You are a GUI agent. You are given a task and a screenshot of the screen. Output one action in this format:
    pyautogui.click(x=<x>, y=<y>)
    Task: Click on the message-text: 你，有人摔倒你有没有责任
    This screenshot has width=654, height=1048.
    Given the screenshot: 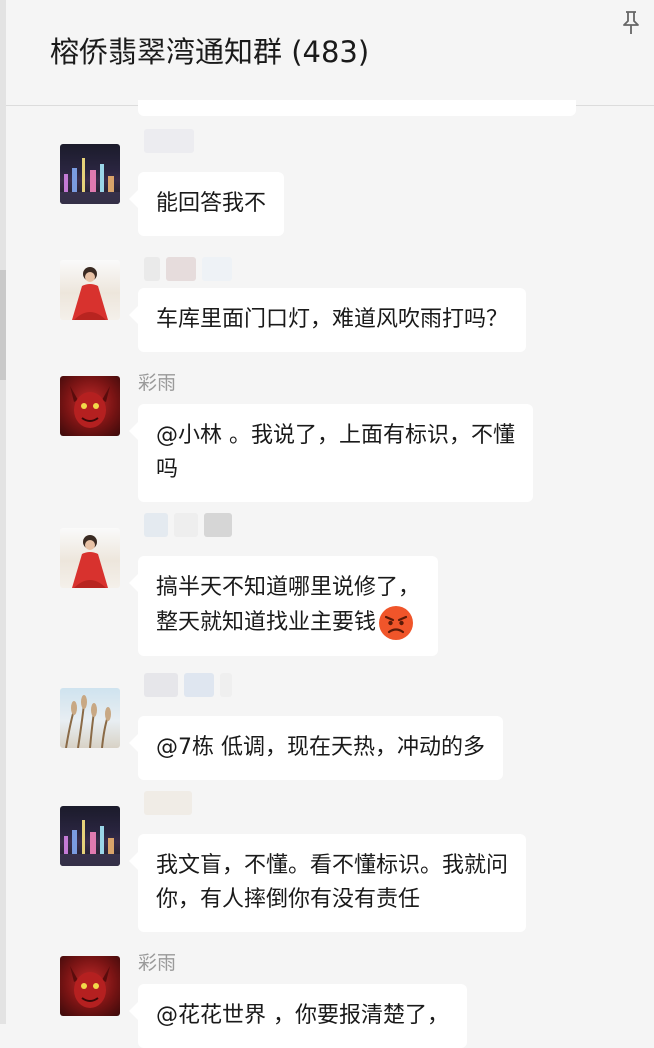 What is the action you would take?
    pyautogui.click(x=288, y=899)
    